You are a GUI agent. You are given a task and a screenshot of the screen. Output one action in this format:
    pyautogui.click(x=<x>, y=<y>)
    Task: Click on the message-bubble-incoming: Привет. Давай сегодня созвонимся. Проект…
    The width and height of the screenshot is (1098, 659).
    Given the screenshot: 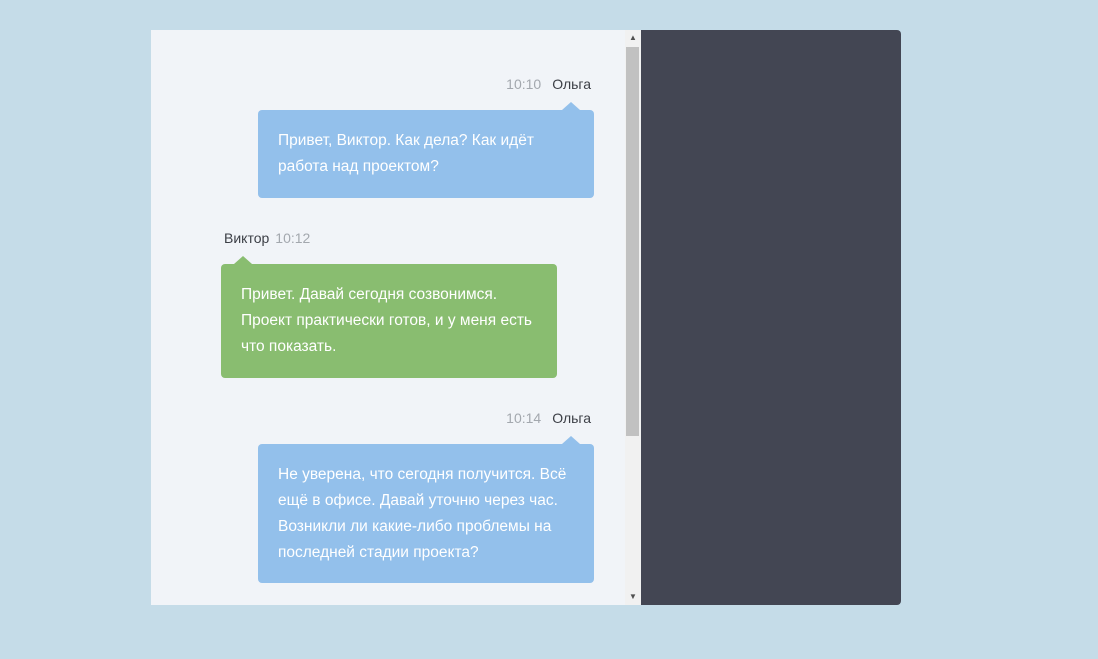 What is the action you would take?
    pyautogui.click(x=389, y=317)
    